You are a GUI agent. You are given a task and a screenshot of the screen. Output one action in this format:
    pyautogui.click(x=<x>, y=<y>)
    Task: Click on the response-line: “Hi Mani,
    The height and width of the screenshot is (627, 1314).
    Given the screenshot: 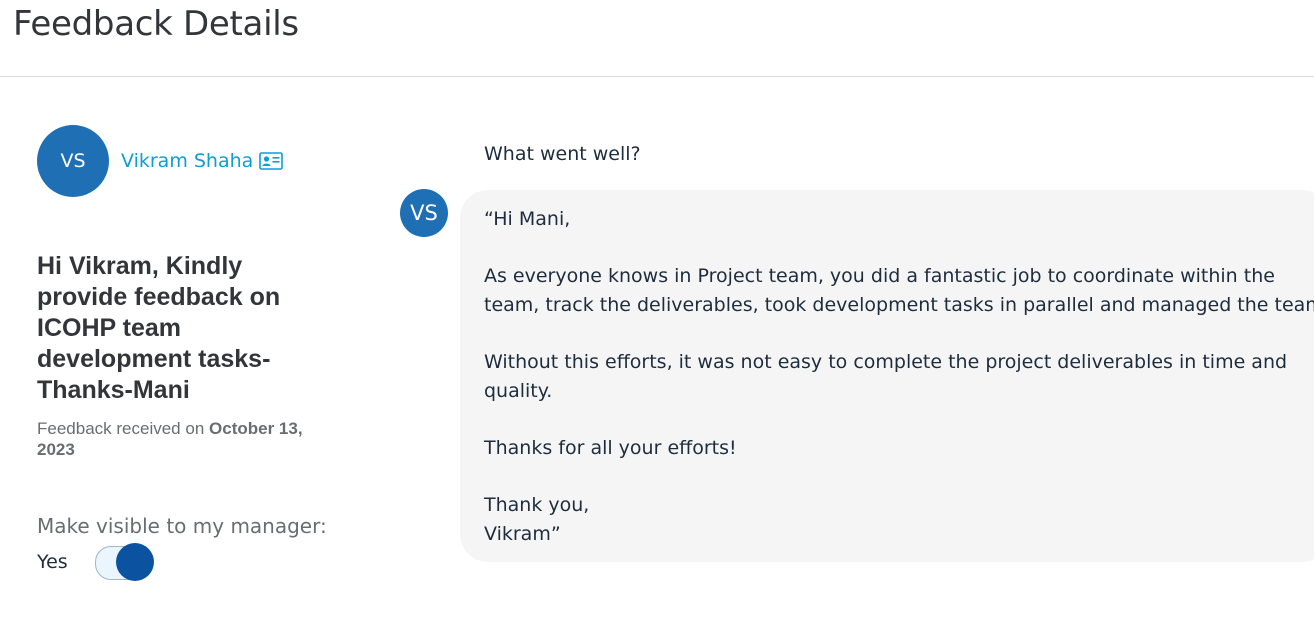 What is the action you would take?
    pyautogui.click(x=527, y=219)
    